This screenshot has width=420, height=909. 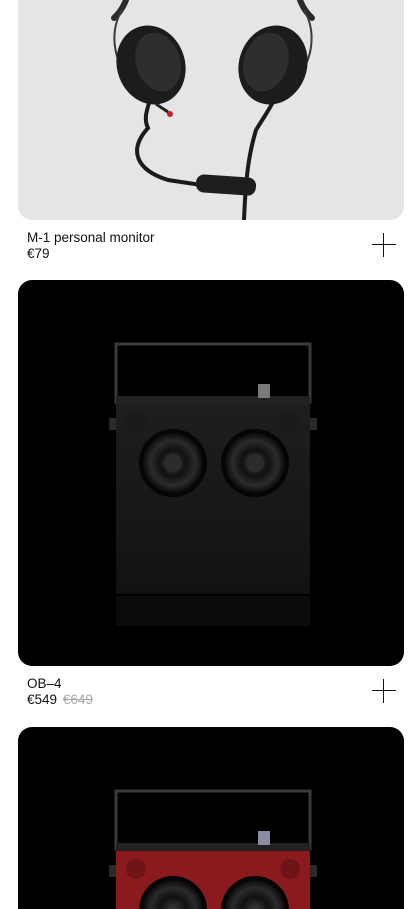 I want to click on product-info-ob4: OB–4 €549 €649, so click(x=212, y=693).